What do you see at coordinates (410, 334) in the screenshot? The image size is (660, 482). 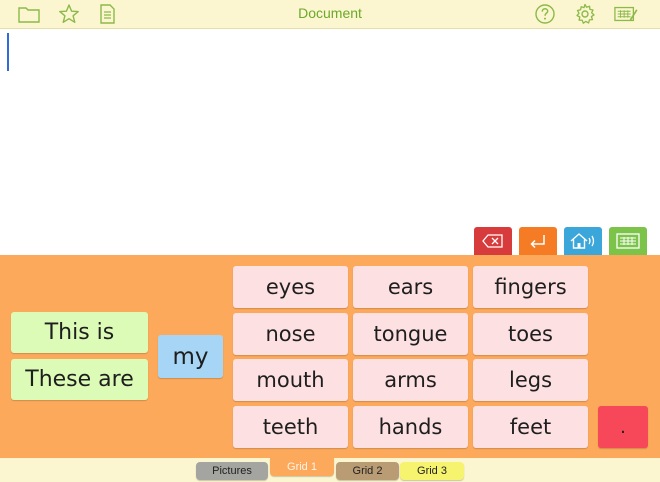 I see `word-cell-tongue: tongue` at bounding box center [410, 334].